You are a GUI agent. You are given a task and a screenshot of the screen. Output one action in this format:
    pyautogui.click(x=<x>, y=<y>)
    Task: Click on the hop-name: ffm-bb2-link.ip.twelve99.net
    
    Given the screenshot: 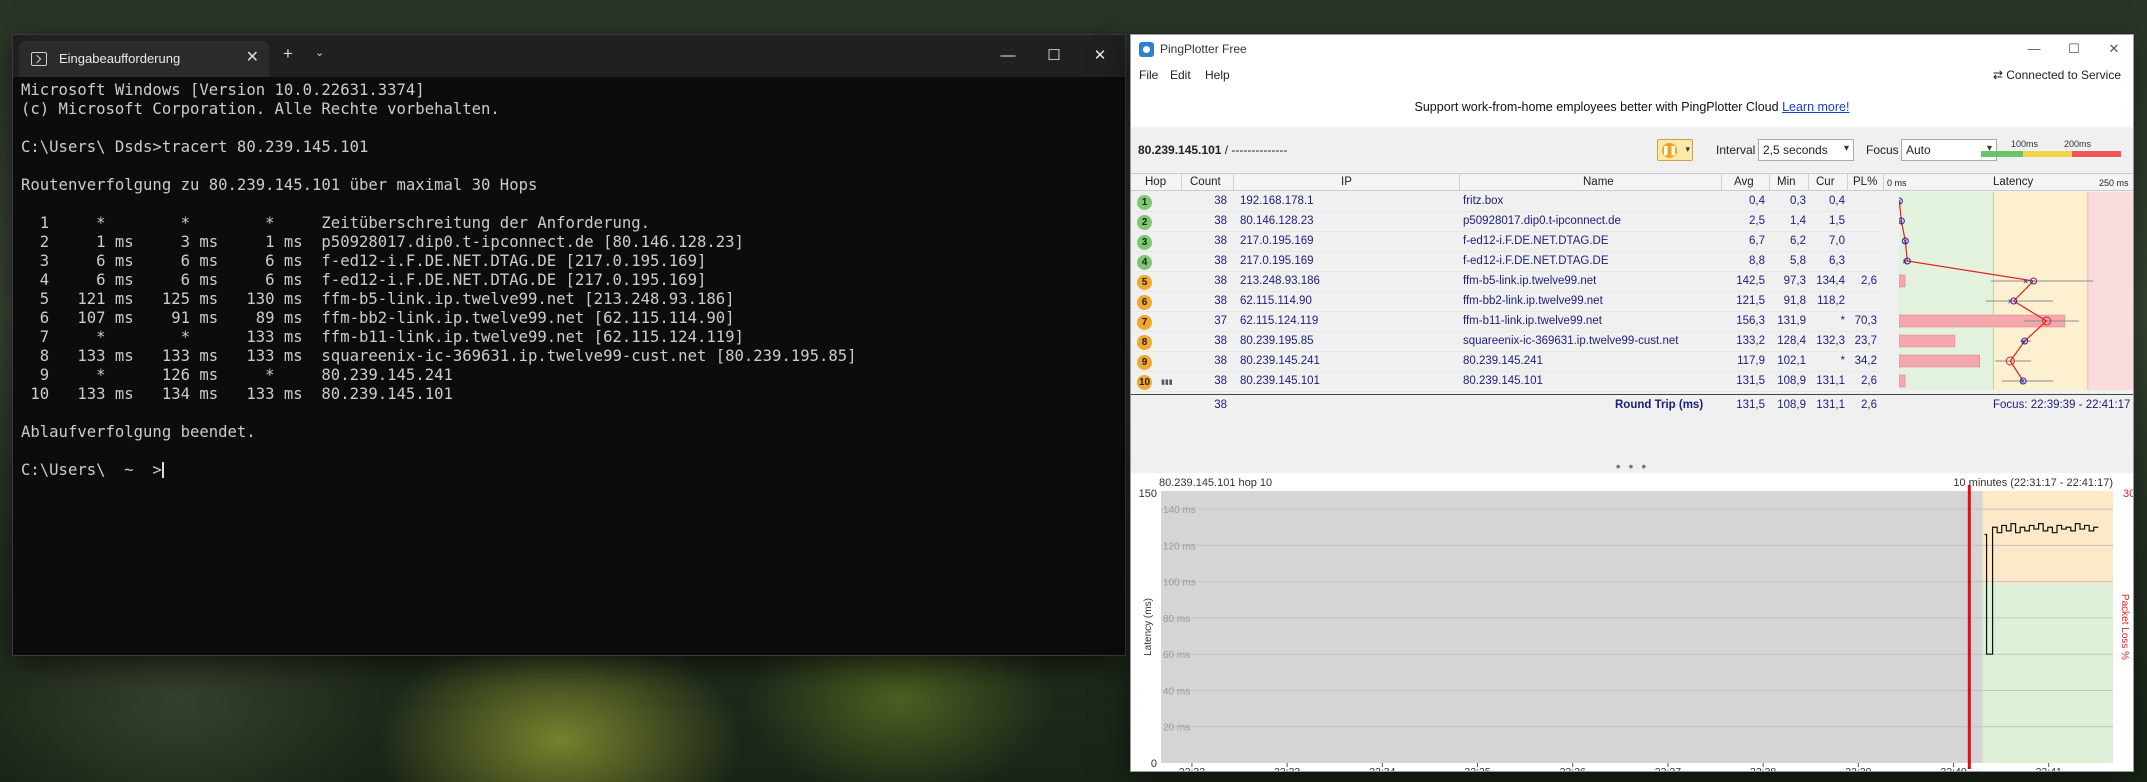 What is the action you would take?
    pyautogui.click(x=1533, y=301)
    